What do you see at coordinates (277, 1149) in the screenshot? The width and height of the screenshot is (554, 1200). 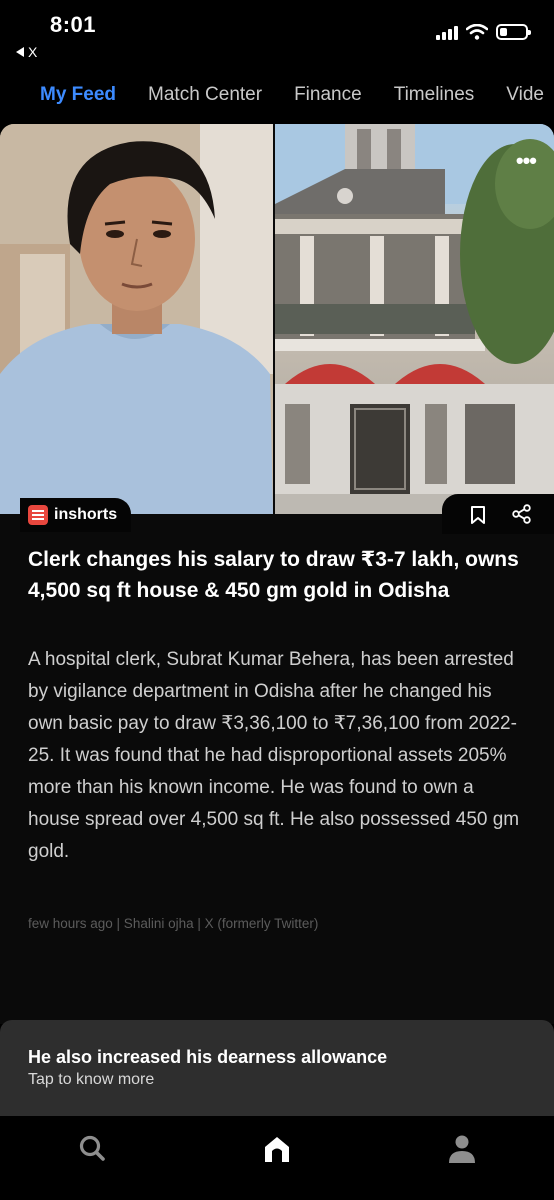 I see `home-icon` at bounding box center [277, 1149].